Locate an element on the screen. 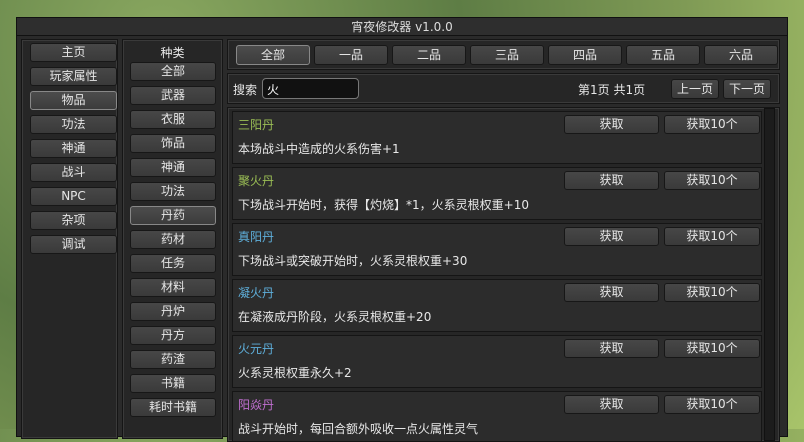 This screenshot has width=804, height=442. scrollbar is located at coordinates (769, 274).